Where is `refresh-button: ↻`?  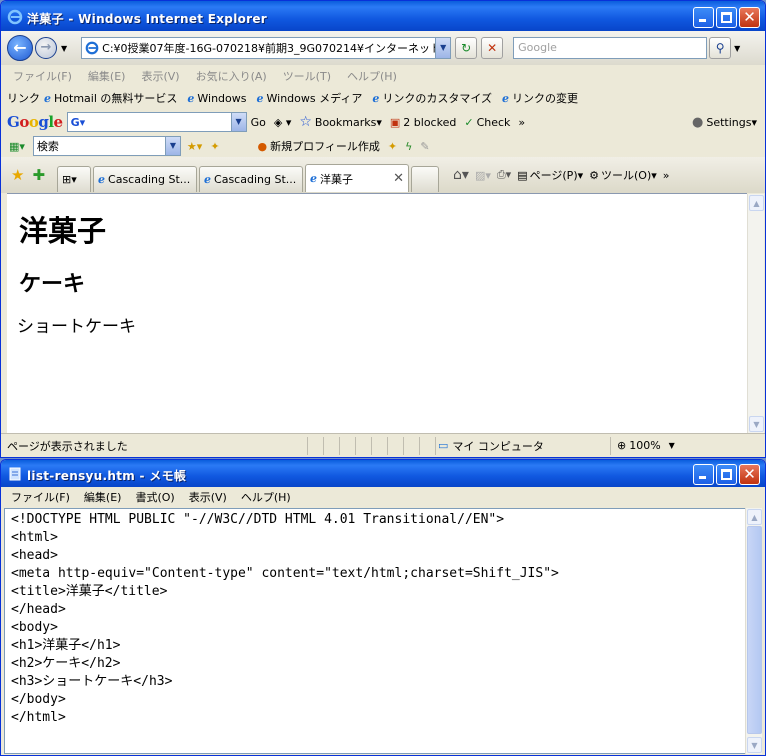
refresh-button: ↻ is located at coordinates (466, 48).